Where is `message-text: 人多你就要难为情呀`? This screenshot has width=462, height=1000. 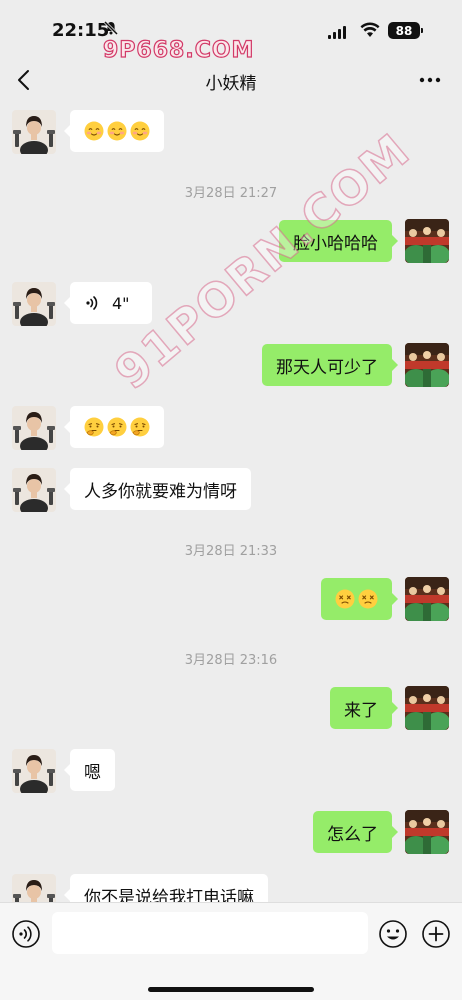 message-text: 人多你就要难为情呀 is located at coordinates (160, 491).